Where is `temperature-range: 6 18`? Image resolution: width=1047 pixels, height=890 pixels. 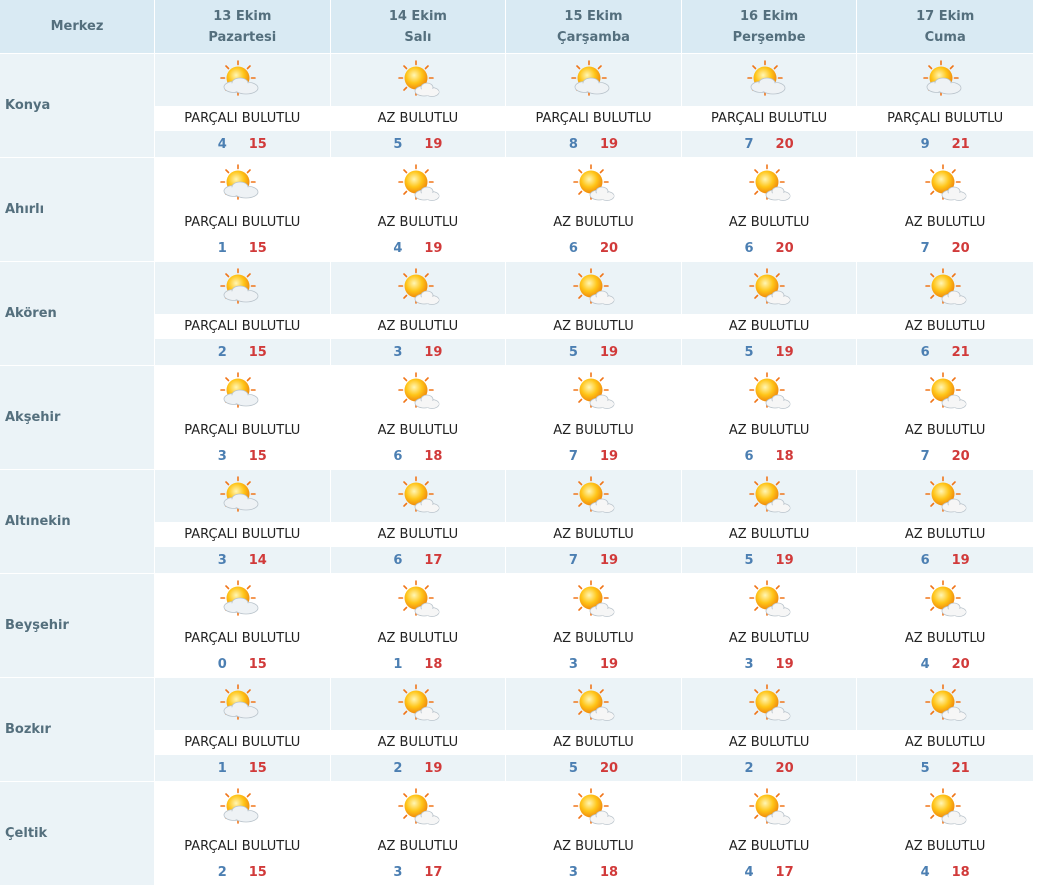 temperature-range: 6 18 is located at coordinates (769, 456).